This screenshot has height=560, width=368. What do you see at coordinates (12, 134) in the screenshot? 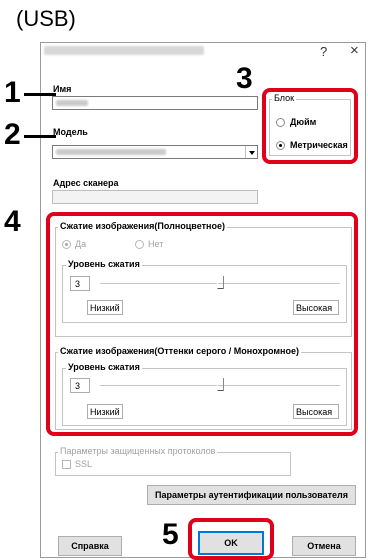
I see `callout-2: 2` at bounding box center [12, 134].